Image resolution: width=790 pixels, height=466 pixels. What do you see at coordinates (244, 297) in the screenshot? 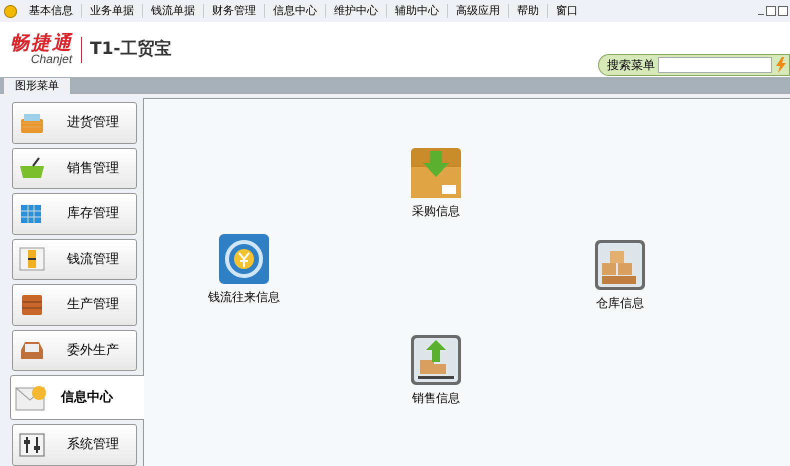
I see `node-label: 钱流往来信息` at bounding box center [244, 297].